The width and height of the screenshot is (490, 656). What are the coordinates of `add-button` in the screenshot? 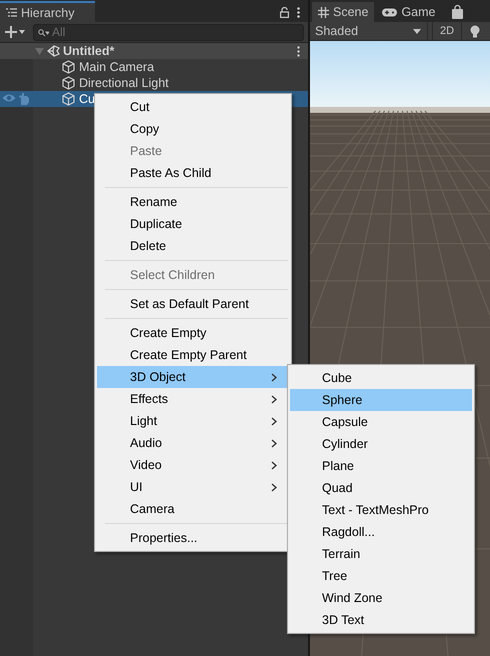 It's located at (15, 32).